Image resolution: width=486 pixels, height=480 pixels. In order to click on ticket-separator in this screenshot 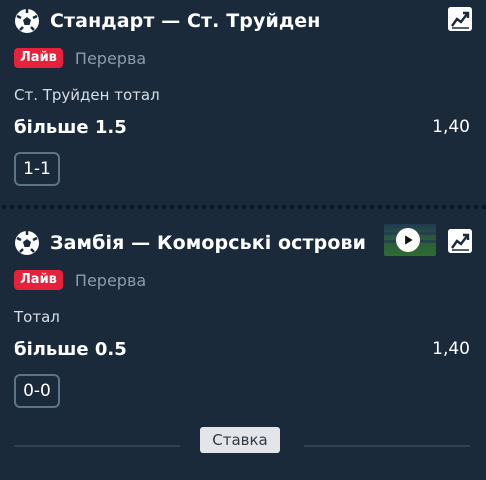, I will do `click(243, 207)`.